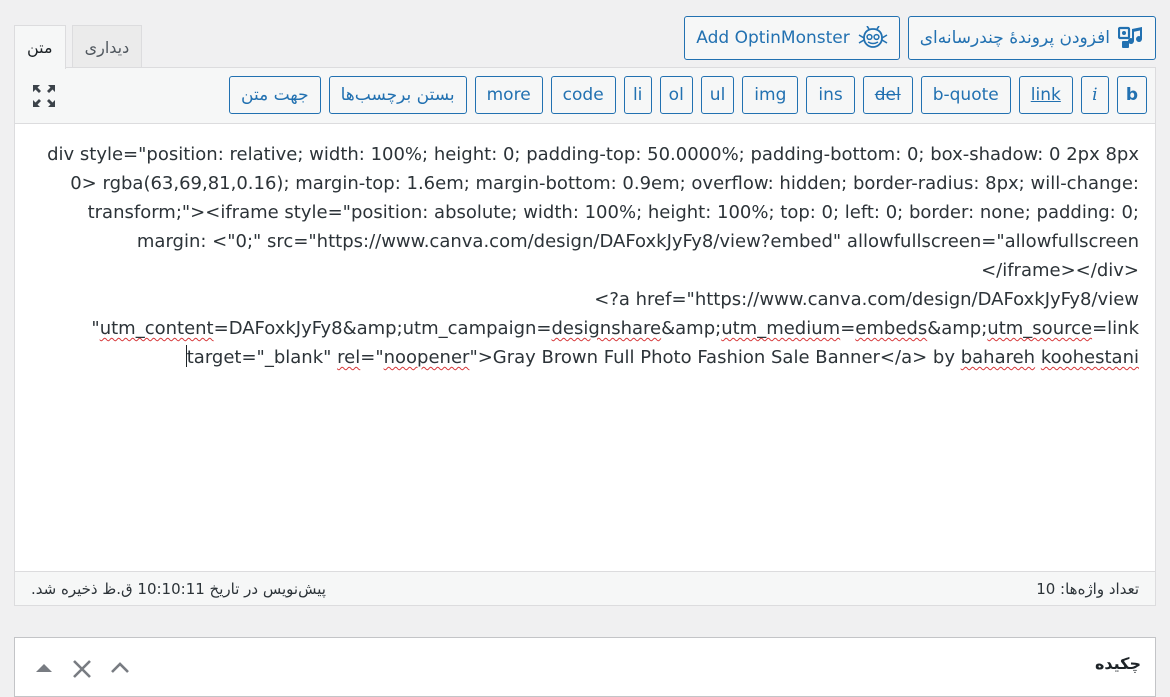 The image size is (1170, 697). I want to click on add-optinmonster-button: Add OptinMonster, so click(792, 38).